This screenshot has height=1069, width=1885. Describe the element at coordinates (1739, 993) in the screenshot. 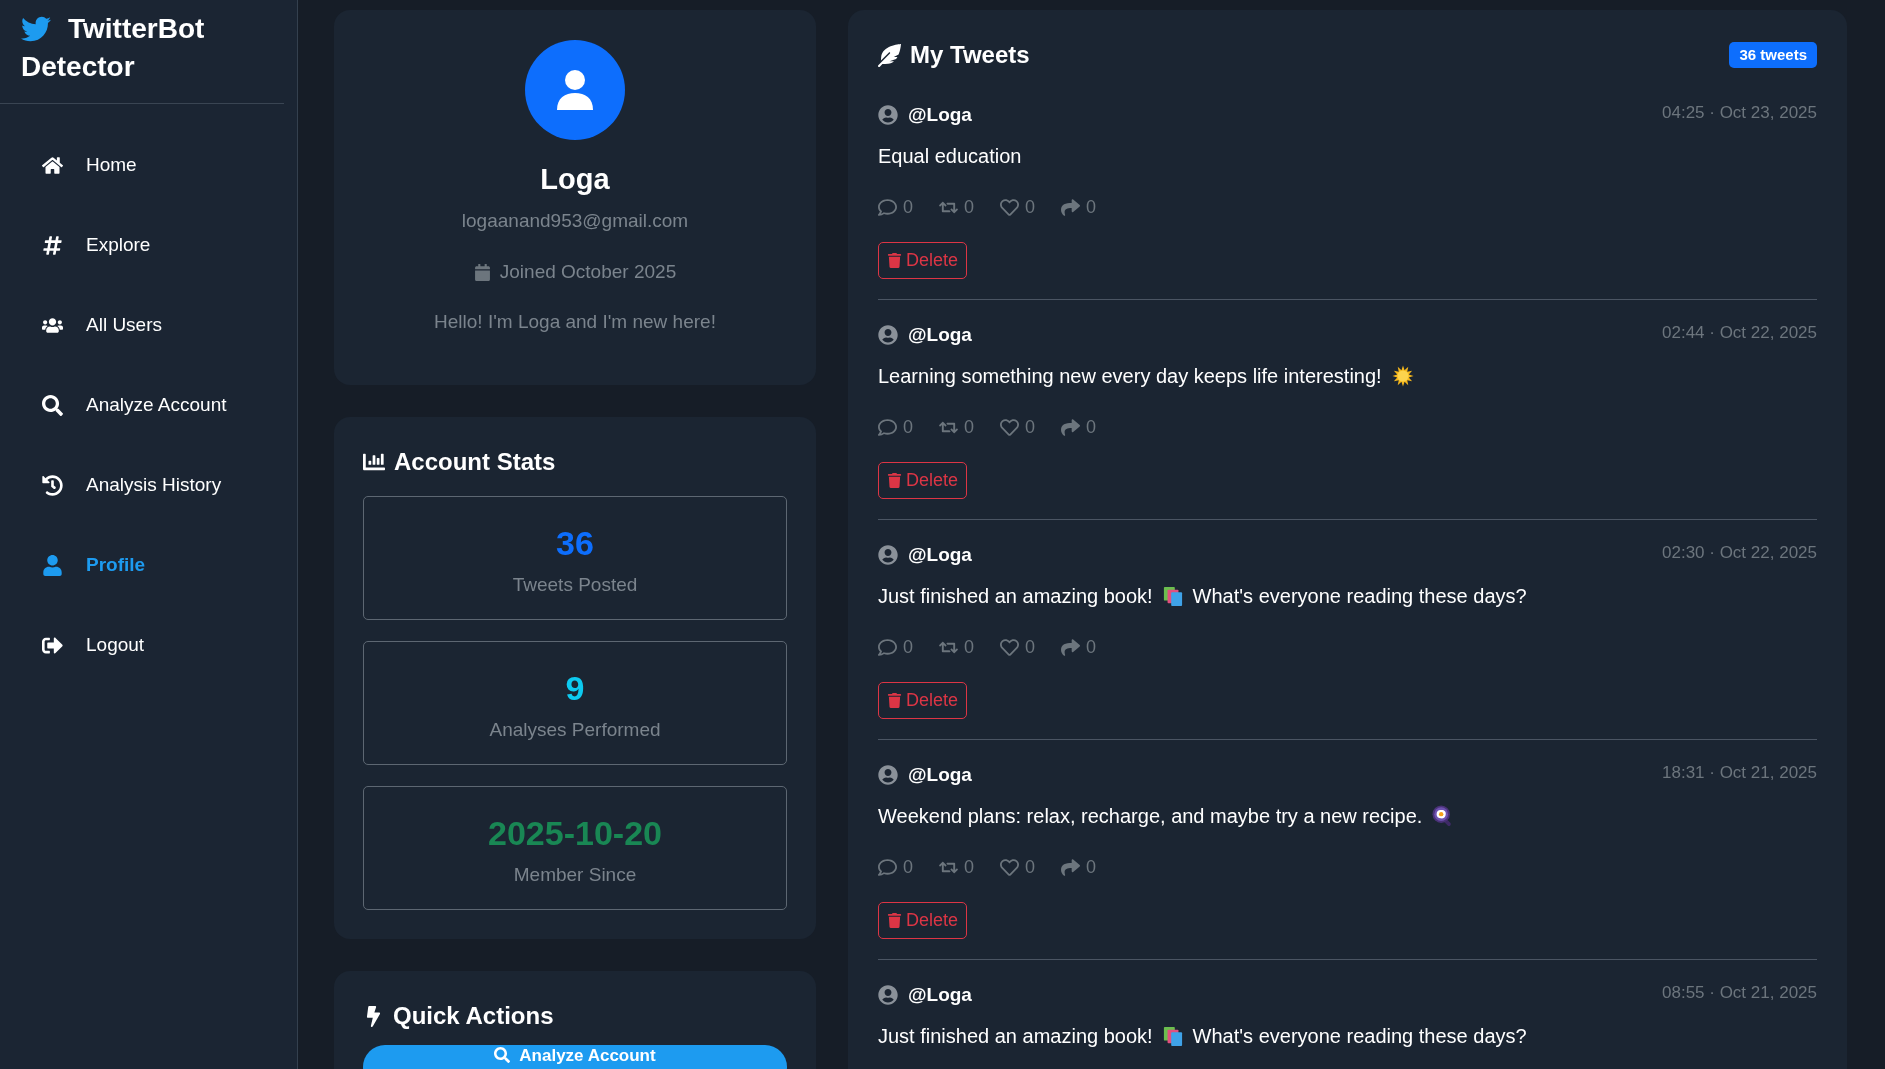

I see `tweet-time: 08:55 · Oct 21, 2025` at that location.